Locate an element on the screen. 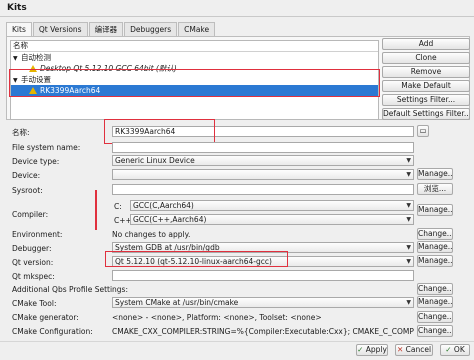  cpp-compiler-select: GCC(C++,Aarch64) ▼ is located at coordinates (272, 219).